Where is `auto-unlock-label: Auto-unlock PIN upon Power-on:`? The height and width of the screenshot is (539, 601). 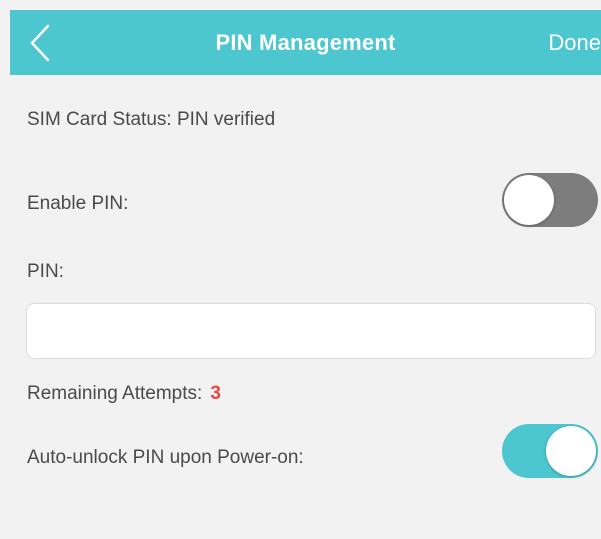 auto-unlock-label: Auto-unlock PIN upon Power-on: is located at coordinates (165, 457).